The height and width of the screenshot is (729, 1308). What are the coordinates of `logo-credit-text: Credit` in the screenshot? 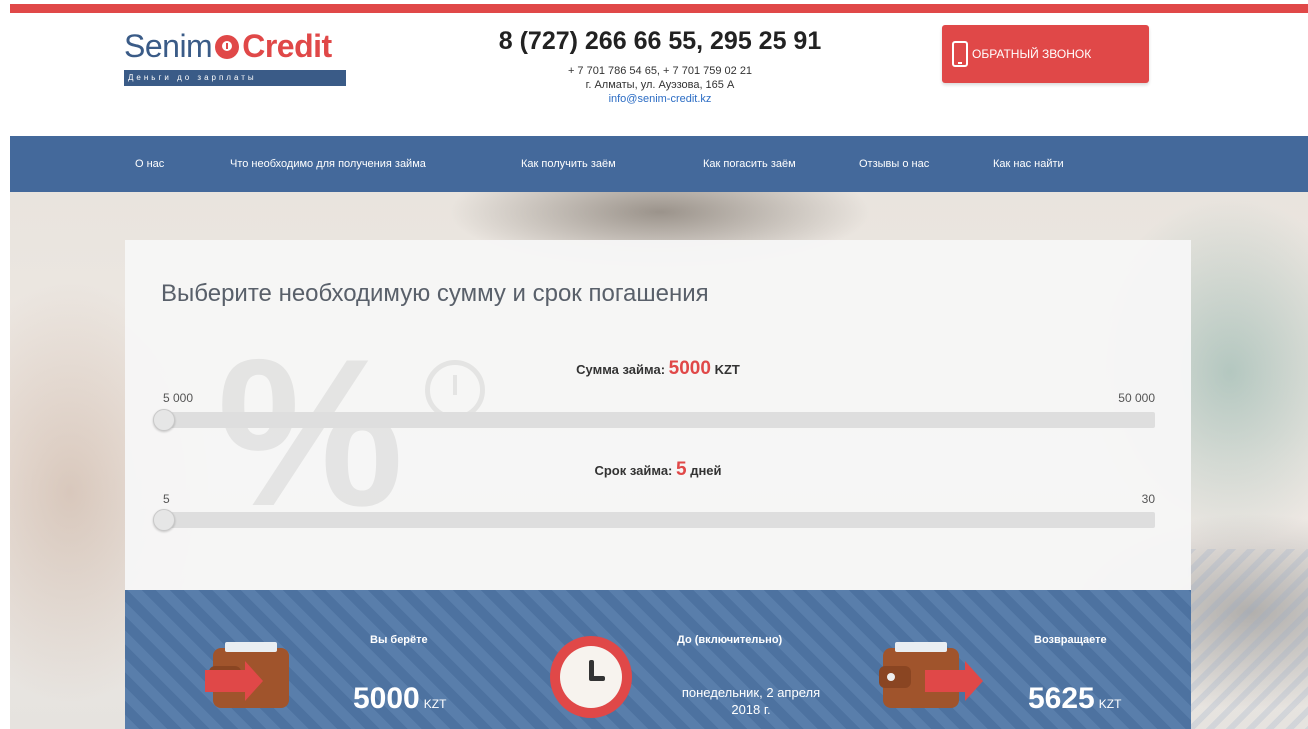 It's located at (287, 46).